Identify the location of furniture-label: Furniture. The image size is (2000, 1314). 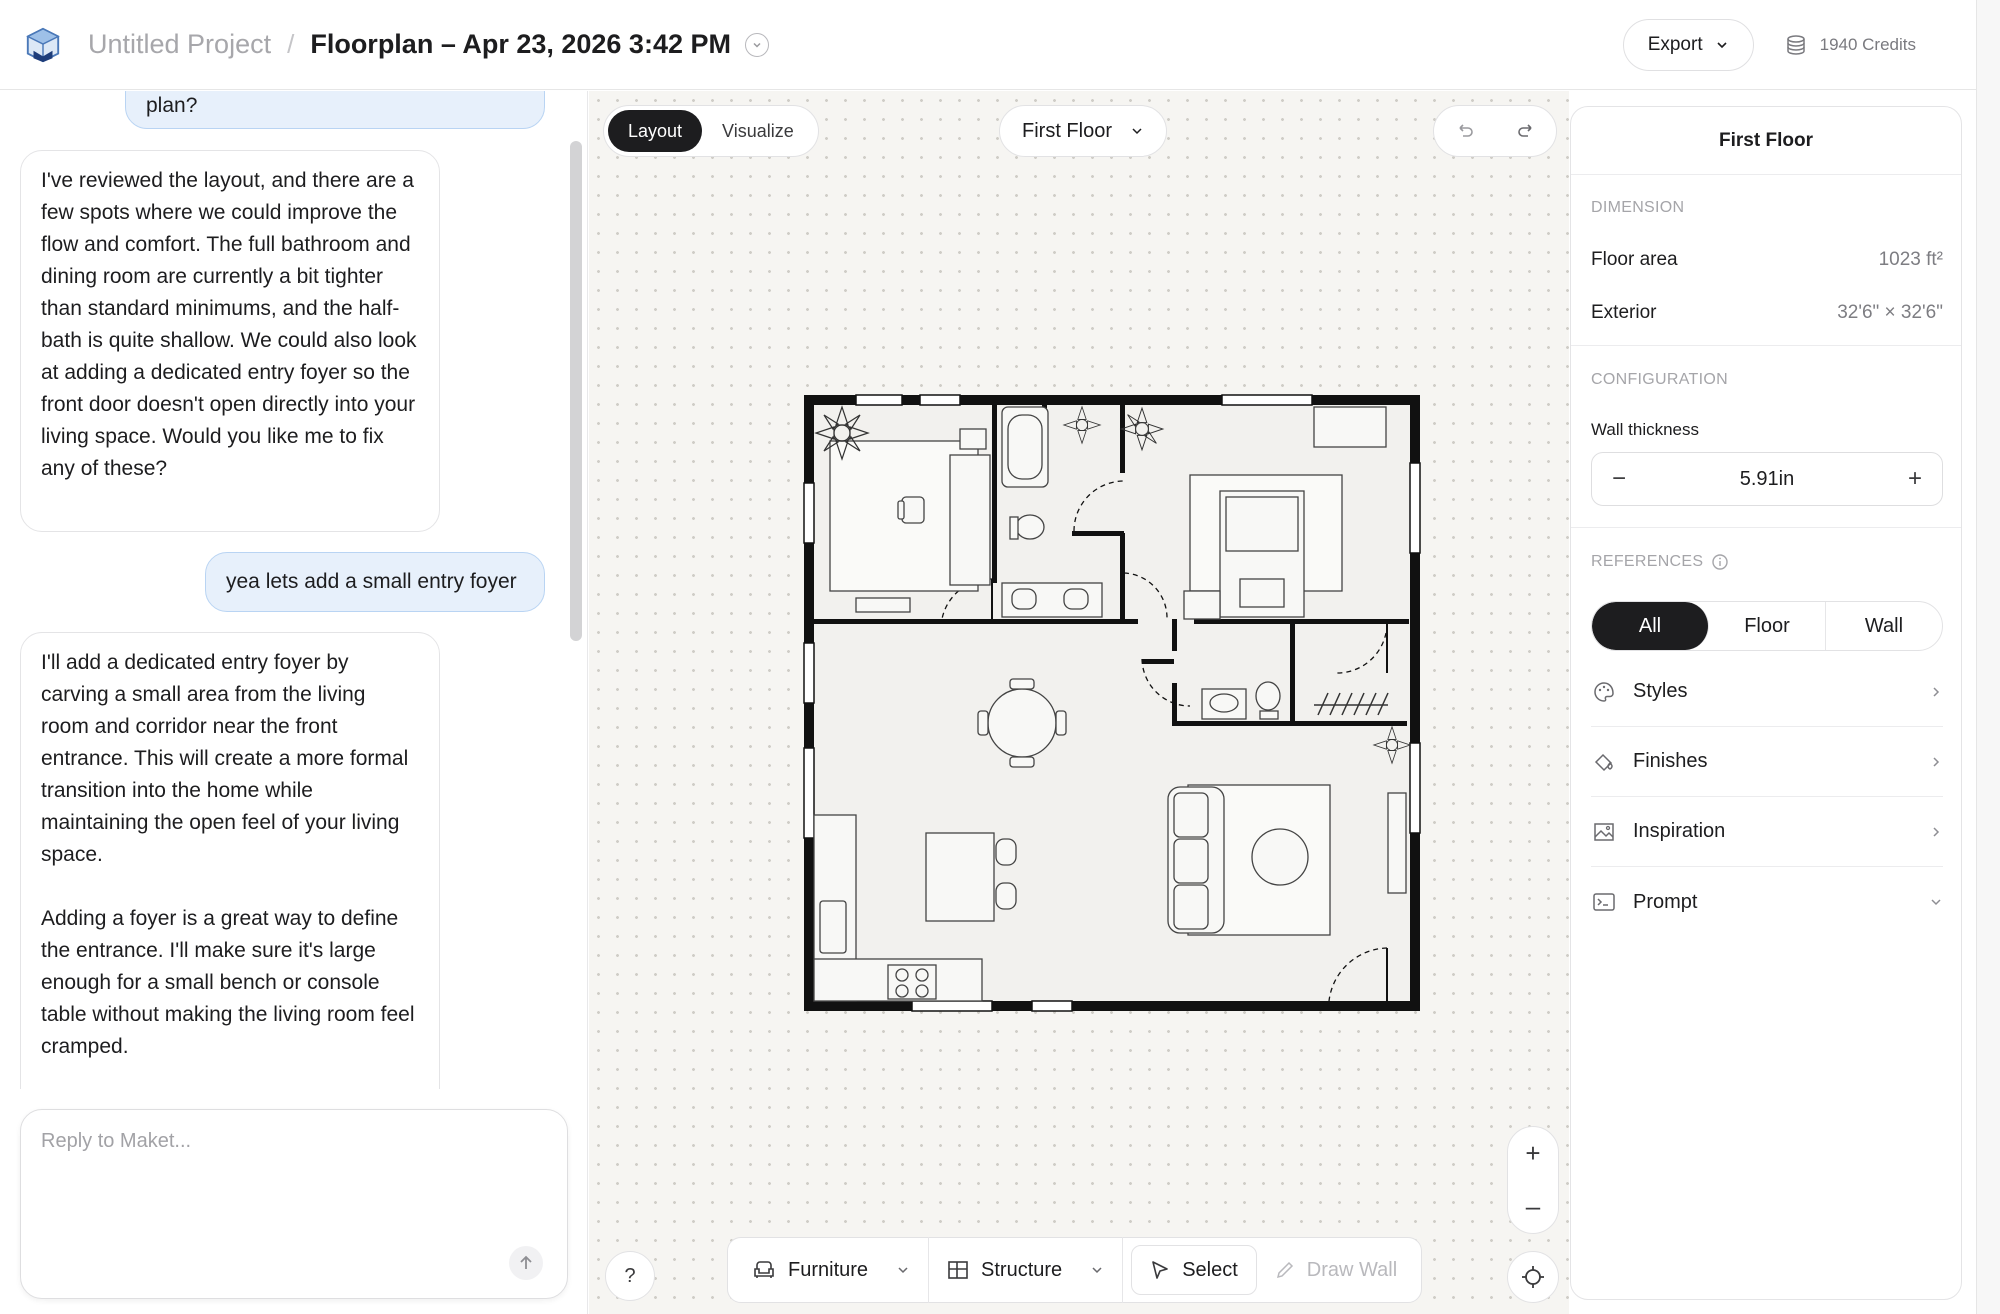
(828, 1269).